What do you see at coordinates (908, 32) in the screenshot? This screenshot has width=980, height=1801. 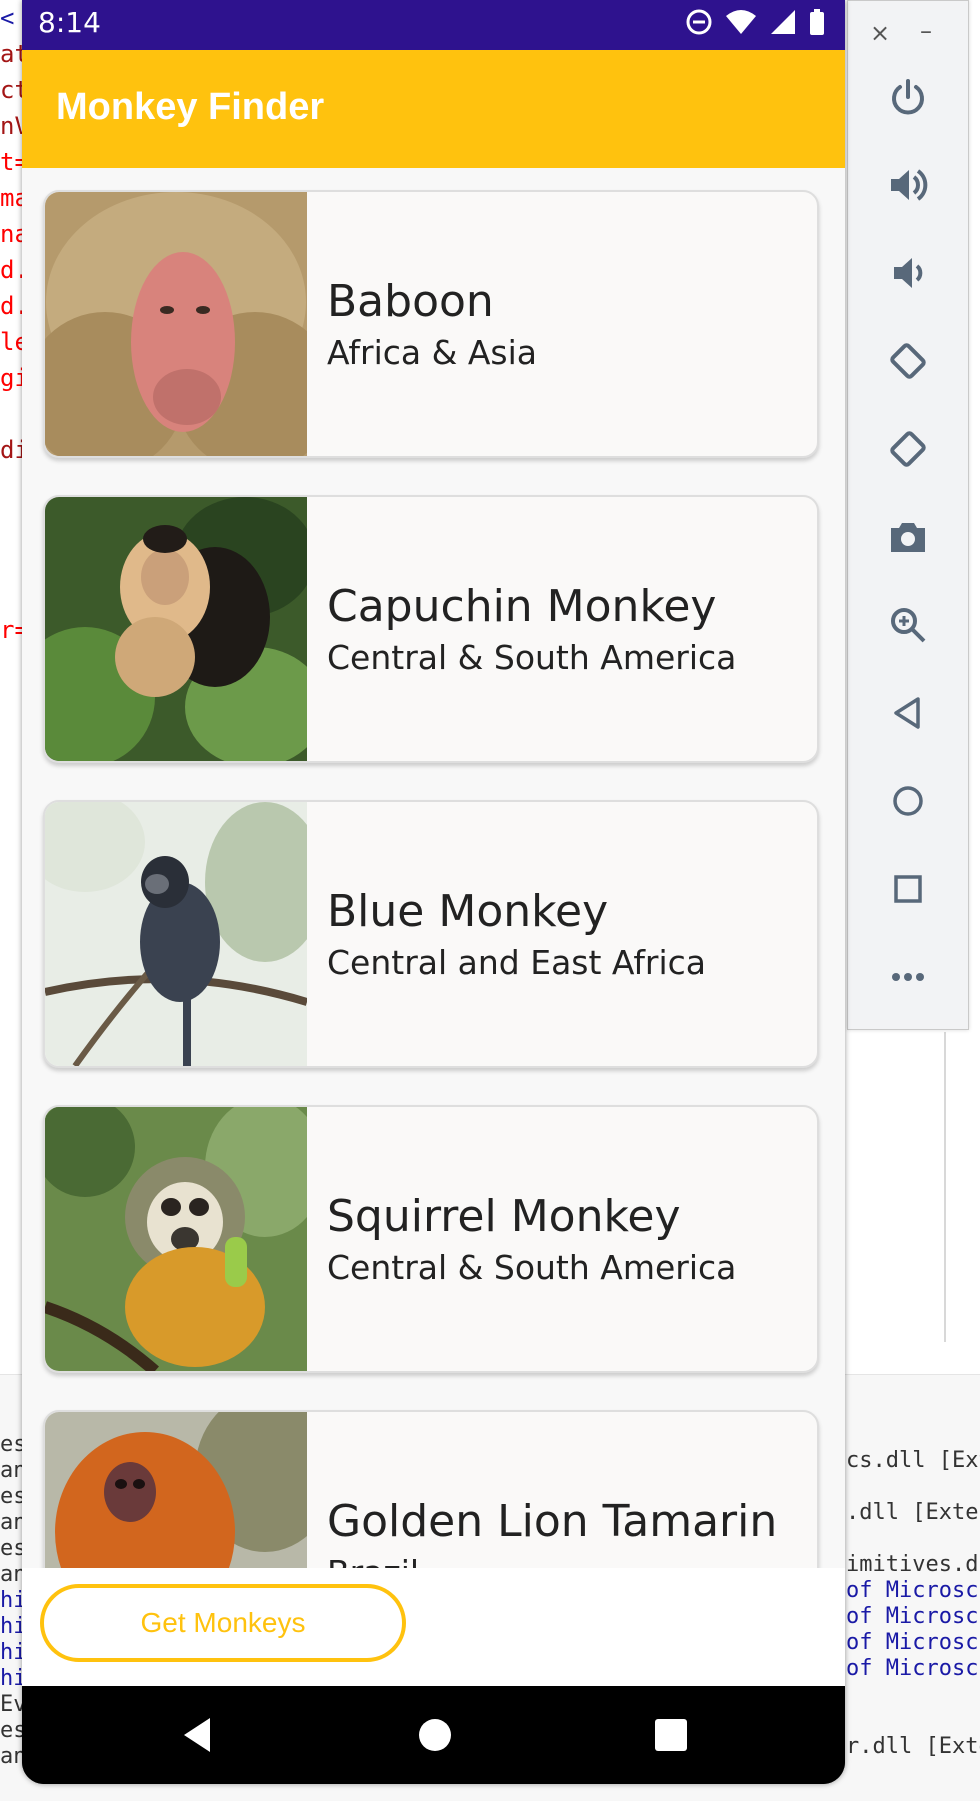 I see `emulator-window-controls: × –` at bounding box center [908, 32].